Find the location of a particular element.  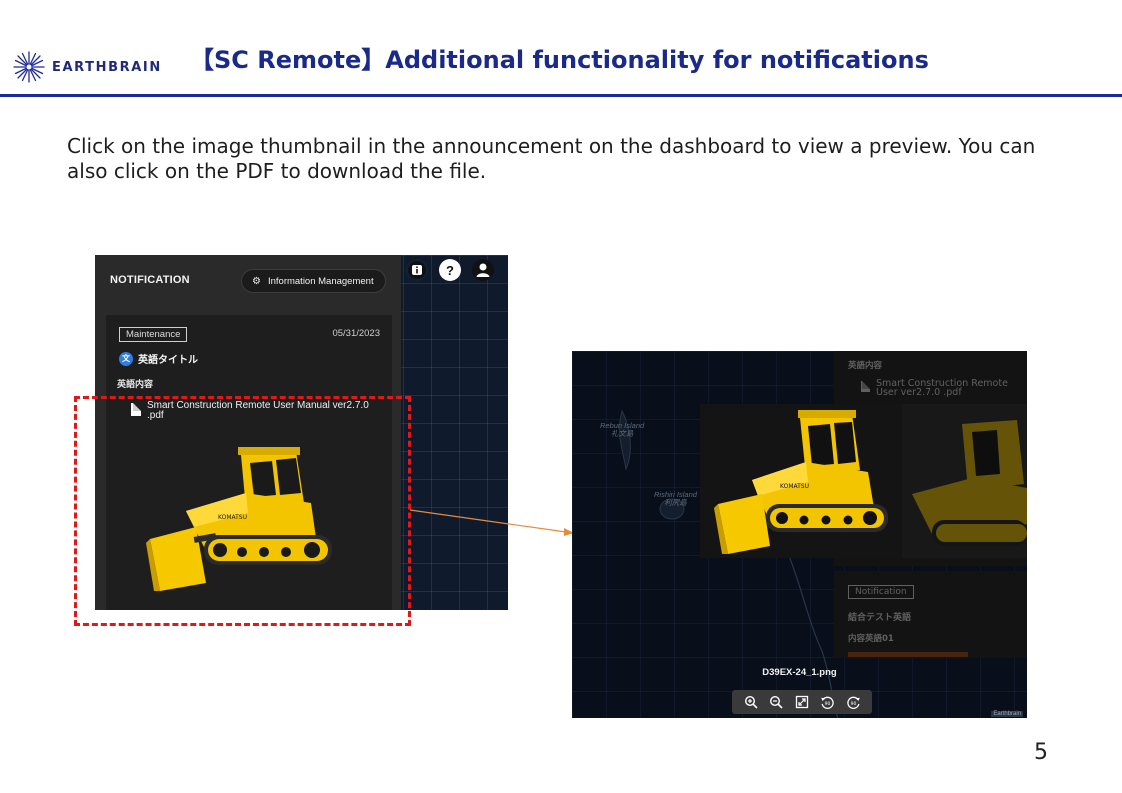

earthbrain-logo: EARTHBRAIN is located at coordinates (87, 67).